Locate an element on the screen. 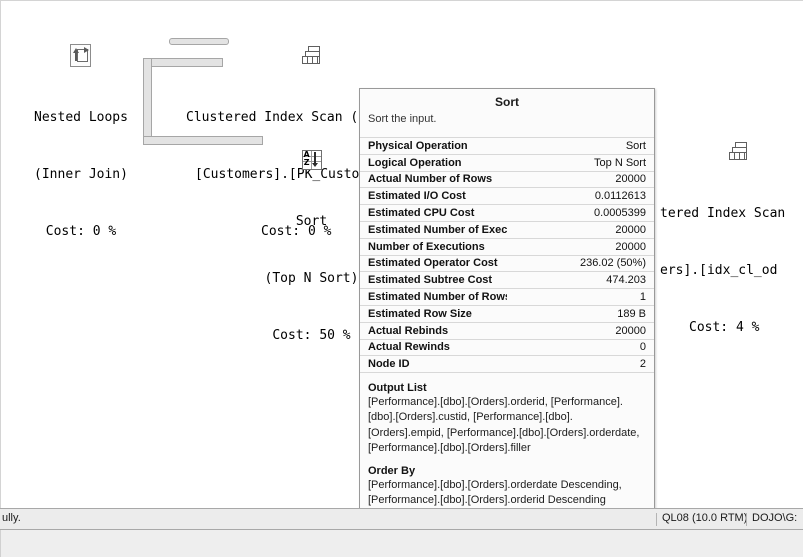 The width and height of the screenshot is (803, 557). tooltip-property-row: Node ID 2 is located at coordinates (507, 364).